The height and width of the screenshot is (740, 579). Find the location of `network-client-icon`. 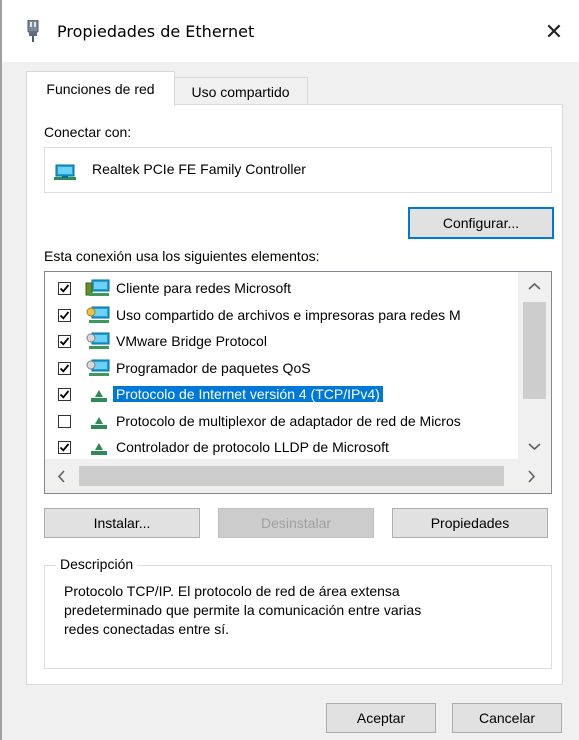

network-client-icon is located at coordinates (98, 289).